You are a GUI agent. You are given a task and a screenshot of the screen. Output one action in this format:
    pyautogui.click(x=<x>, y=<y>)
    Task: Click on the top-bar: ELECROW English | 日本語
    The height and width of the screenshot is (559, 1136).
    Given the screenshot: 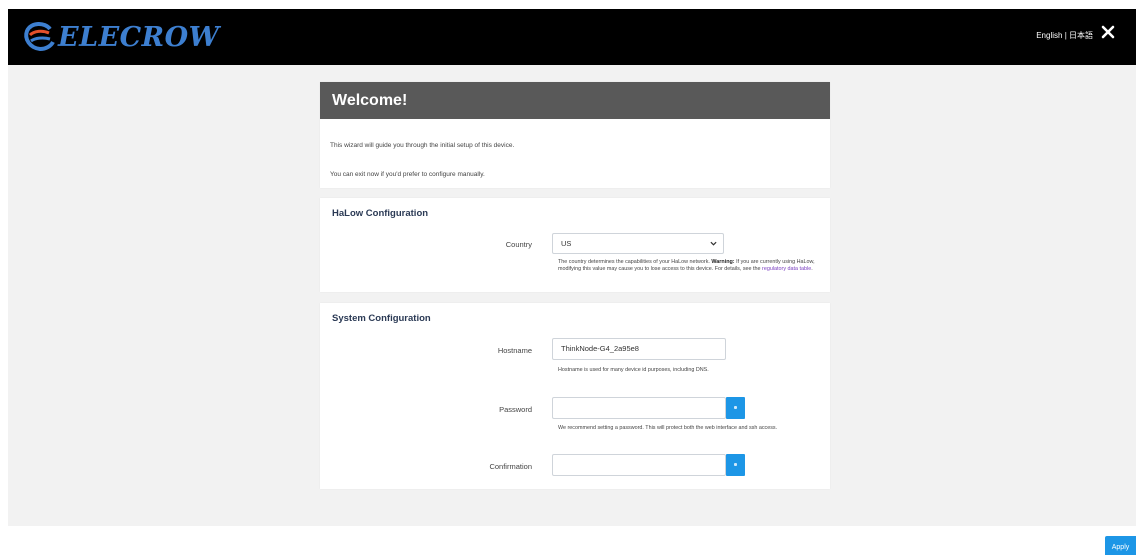 What is the action you would take?
    pyautogui.click(x=572, y=37)
    